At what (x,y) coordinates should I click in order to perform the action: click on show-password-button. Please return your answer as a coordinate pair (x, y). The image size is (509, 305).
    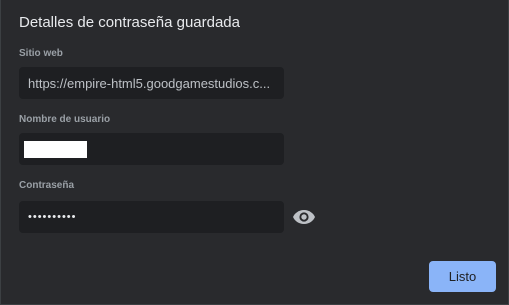
    Looking at the image, I should click on (304, 217).